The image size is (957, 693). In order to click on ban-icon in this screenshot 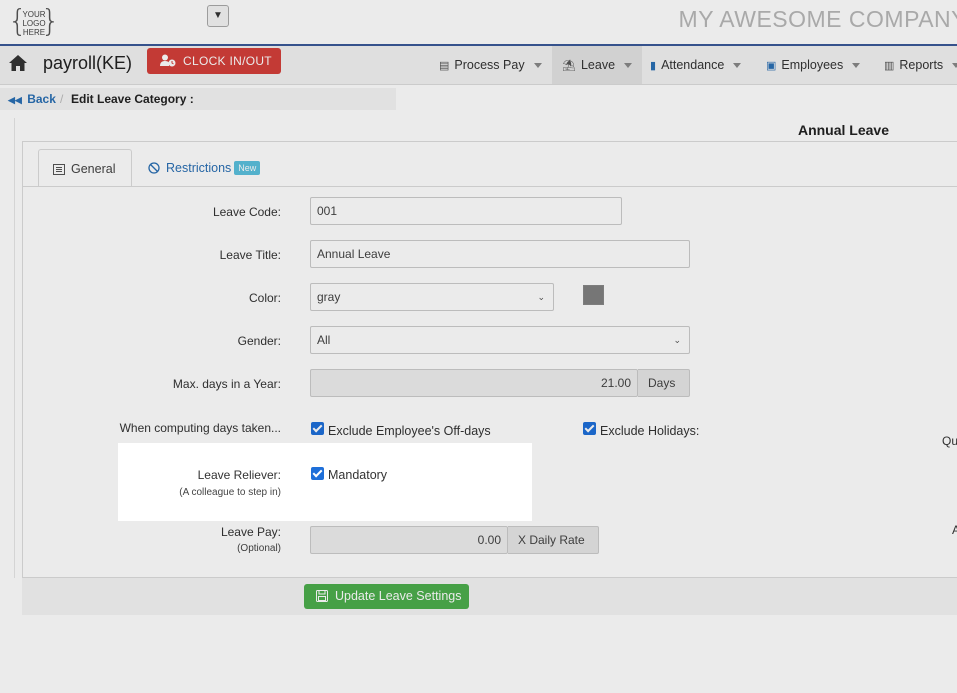, I will do `click(154, 168)`.